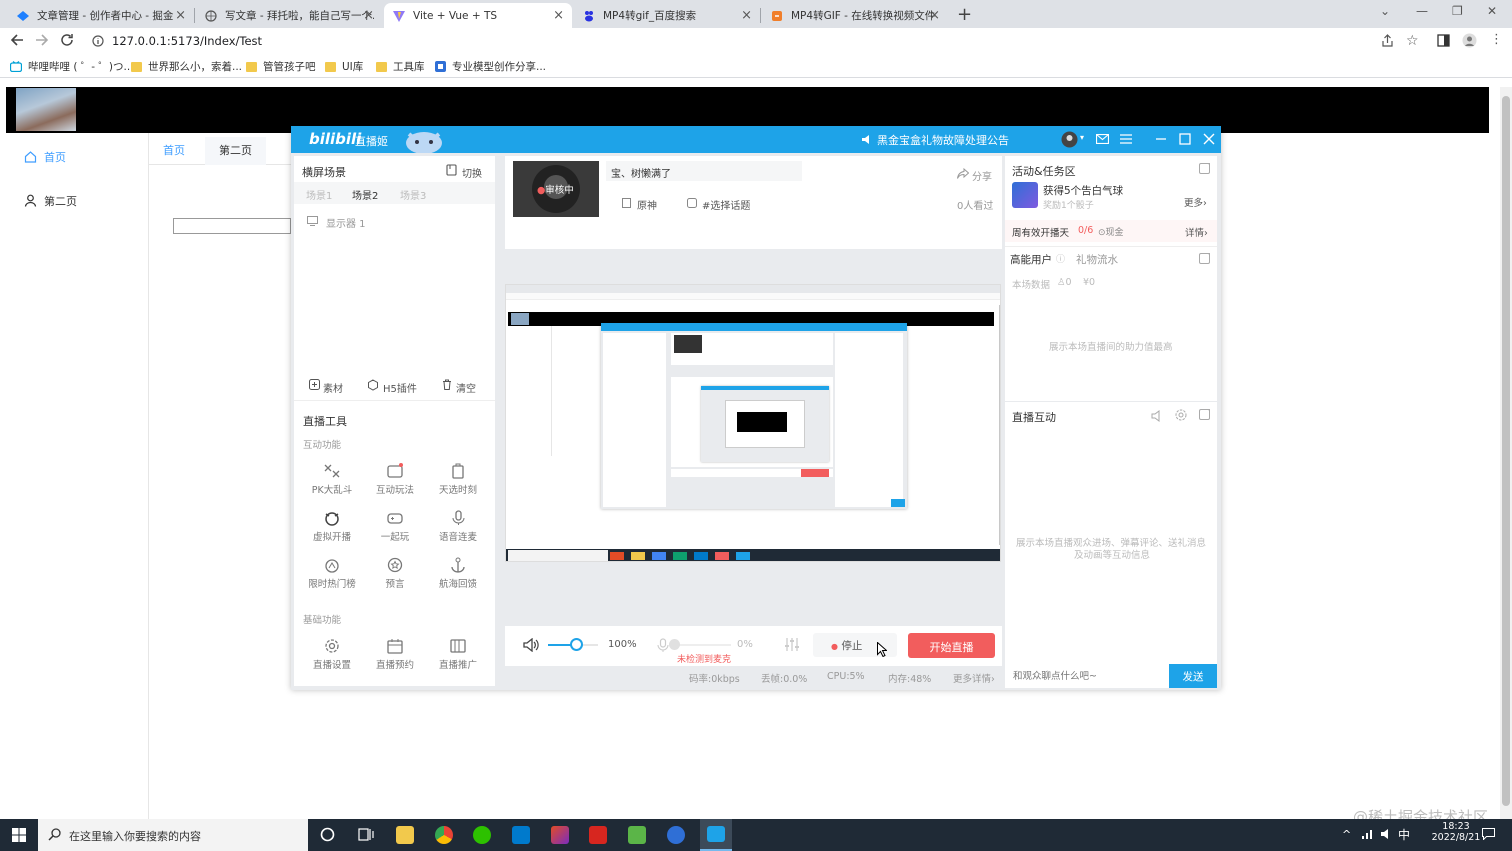  Describe the element at coordinates (1204, 258) in the screenshot. I see `vip-popout-icon` at that location.